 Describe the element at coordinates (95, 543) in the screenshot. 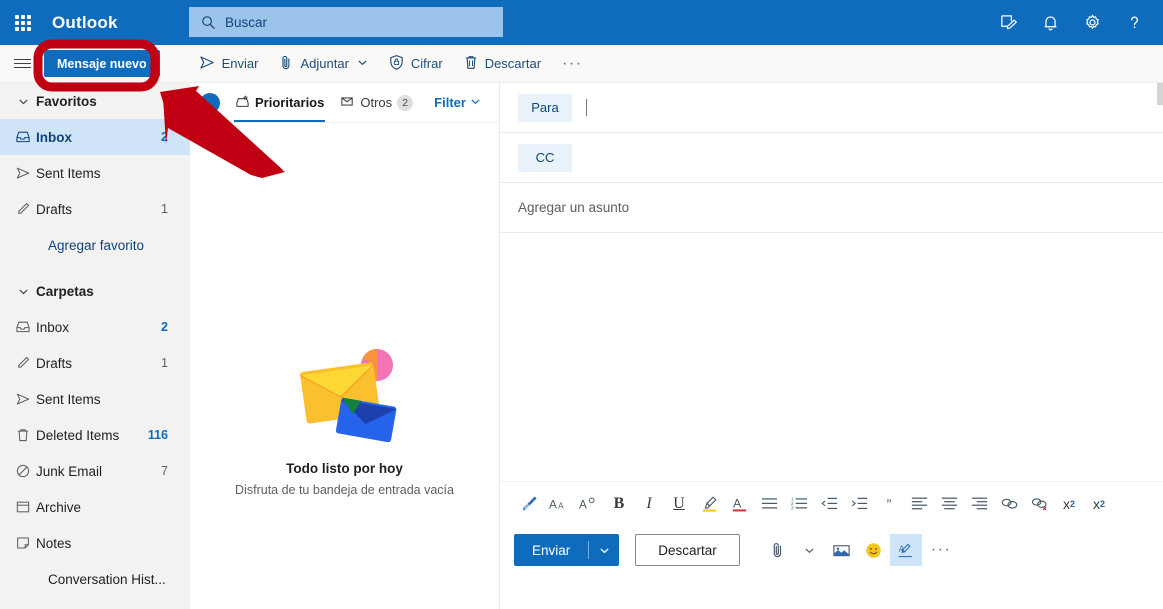

I see `sidebar-item-notes: Notes` at that location.